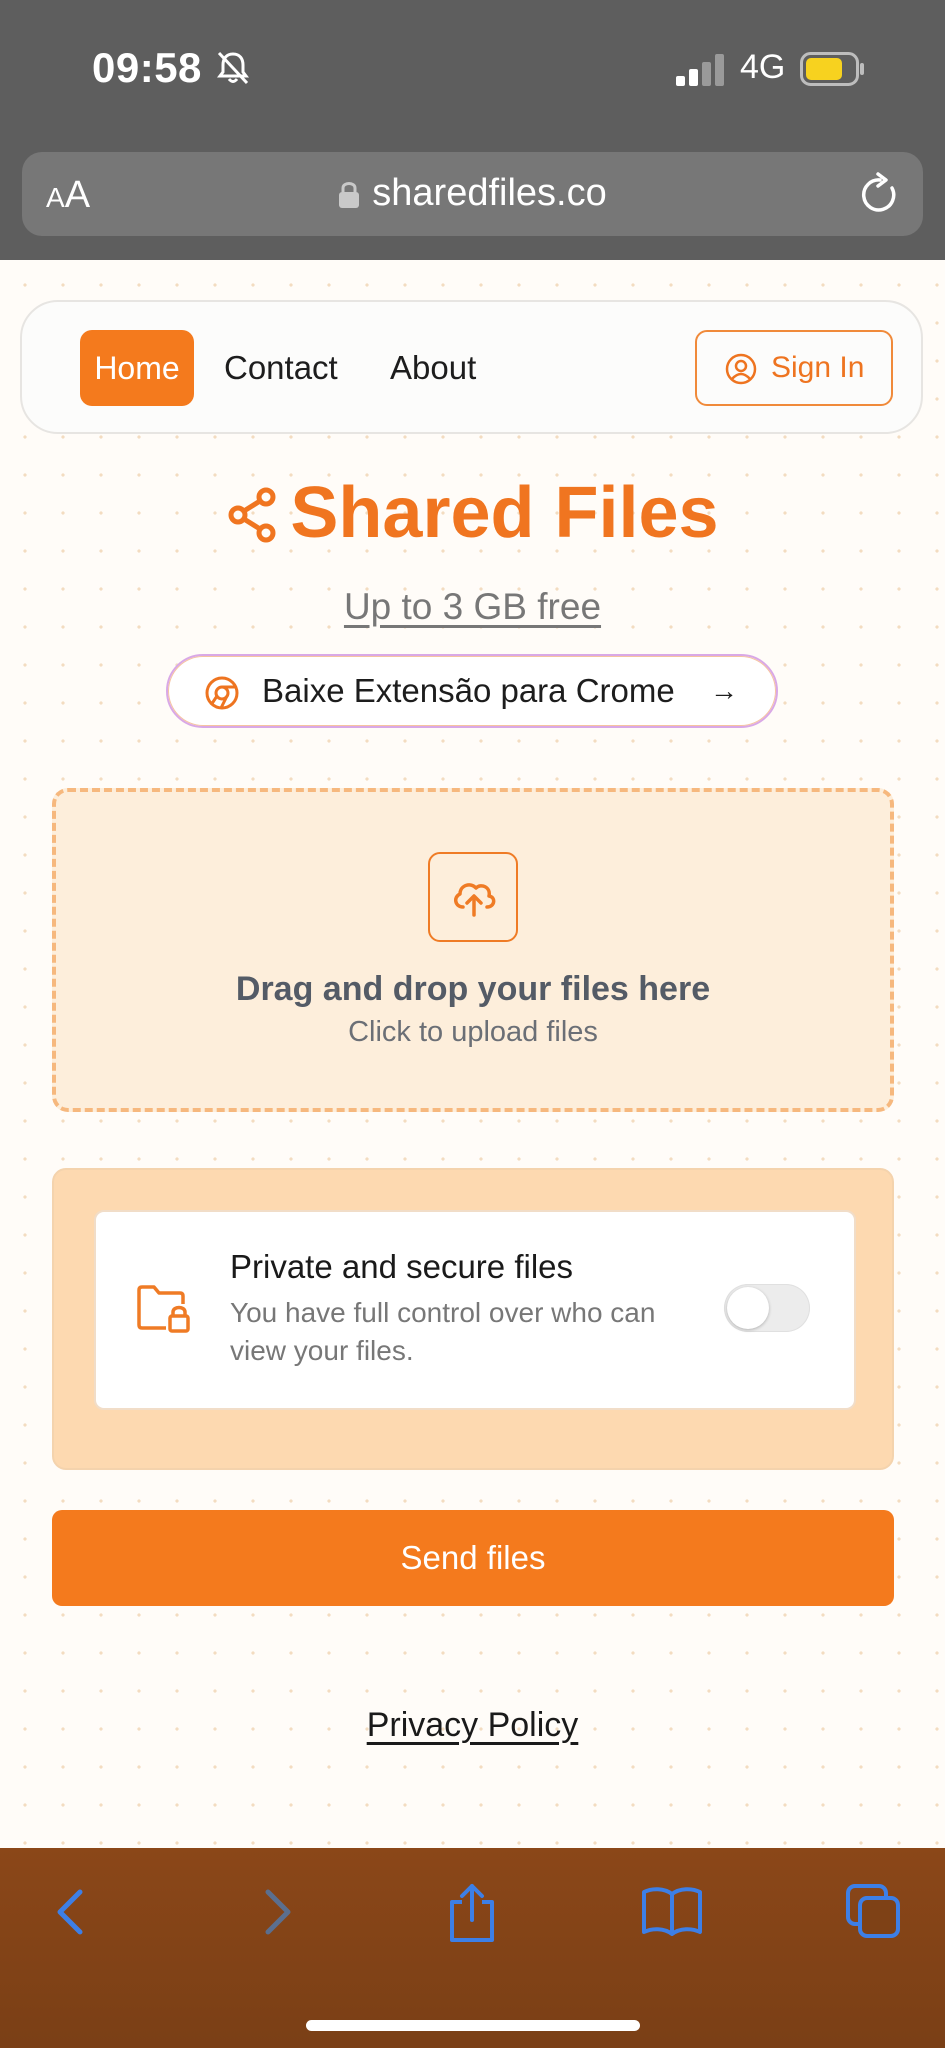  What do you see at coordinates (222, 693) in the screenshot?
I see `chrome-icon` at bounding box center [222, 693].